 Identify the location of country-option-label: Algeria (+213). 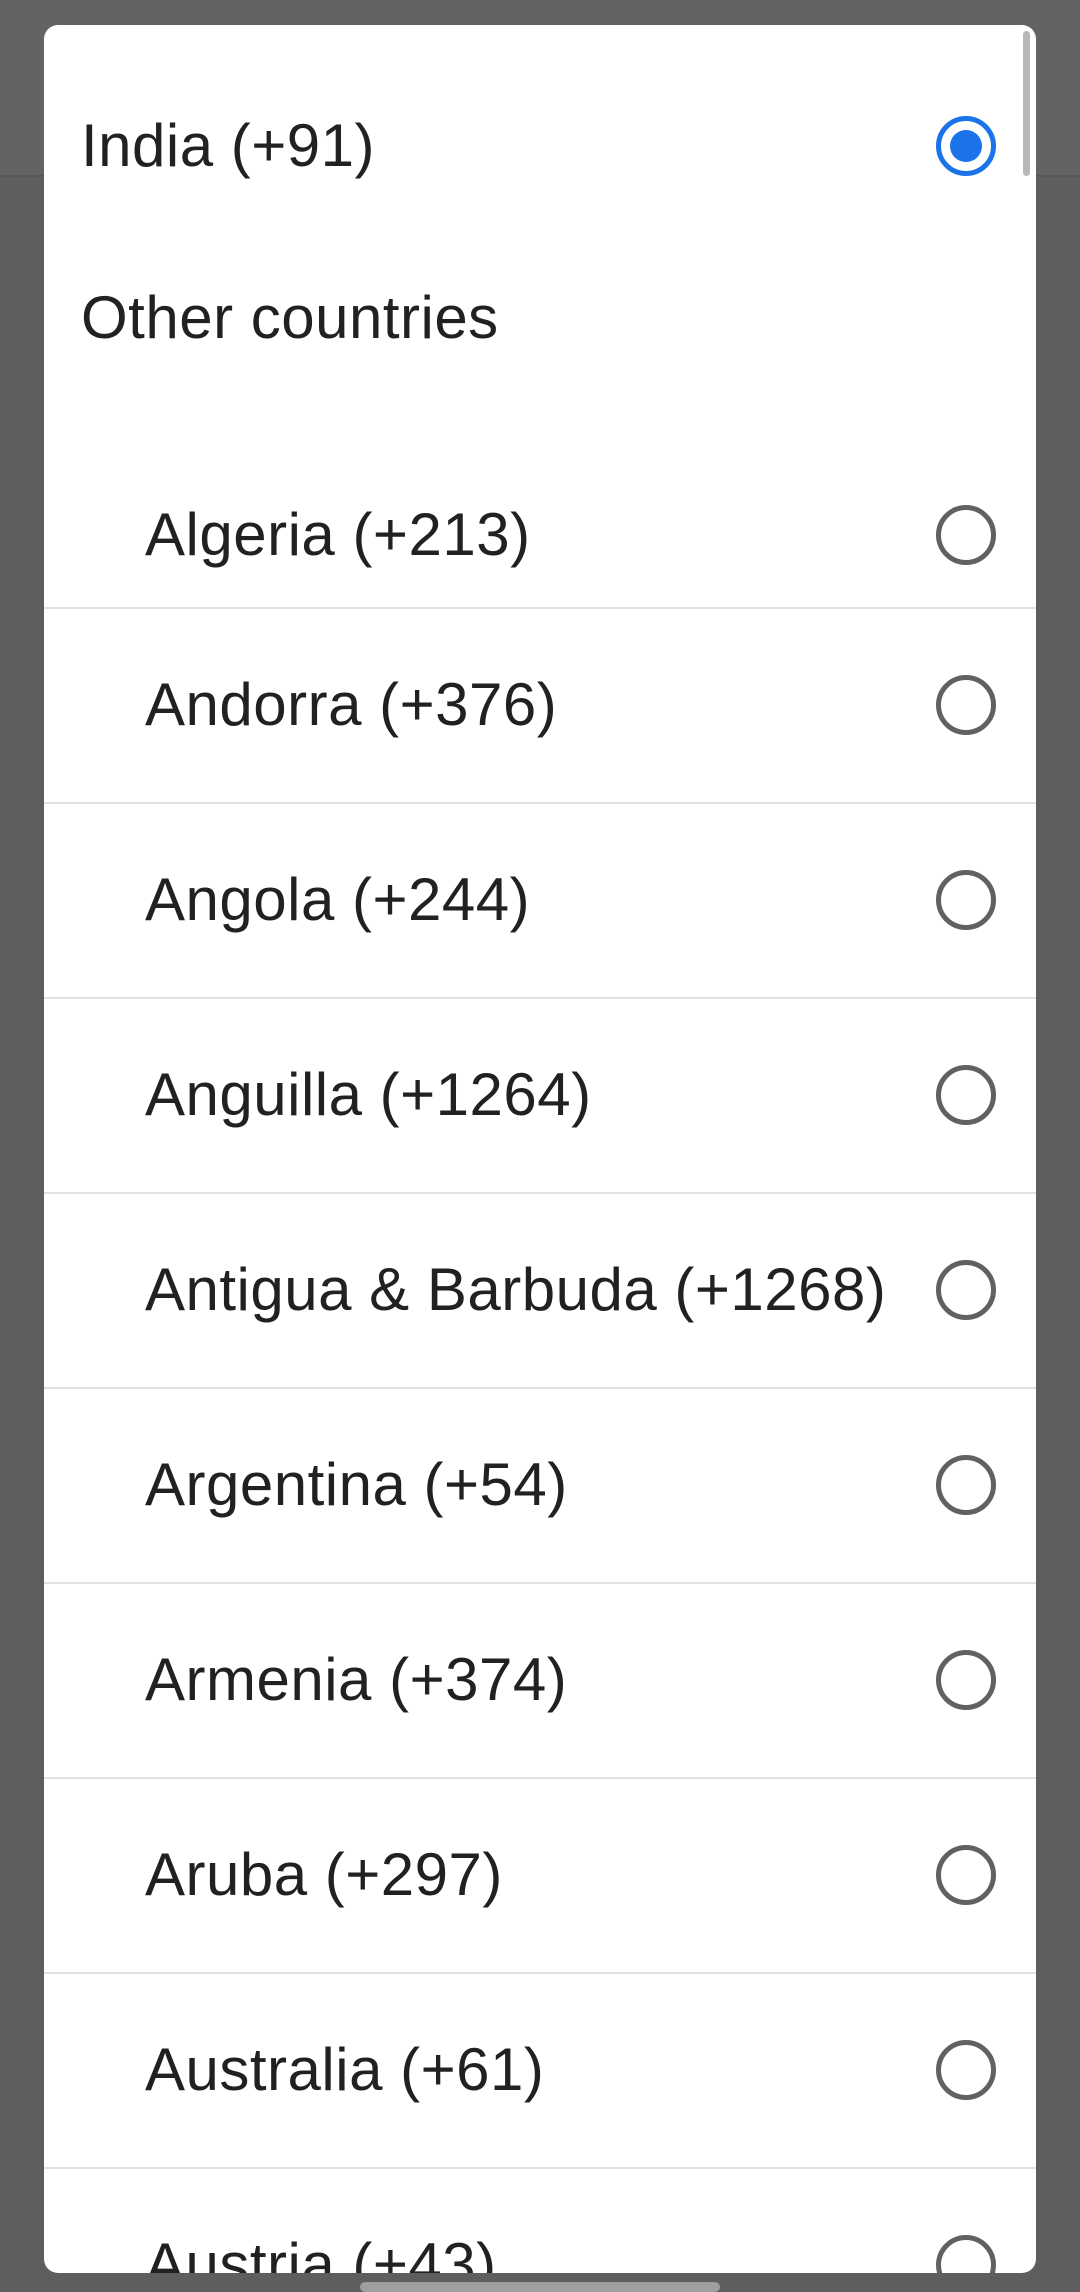
(338, 534).